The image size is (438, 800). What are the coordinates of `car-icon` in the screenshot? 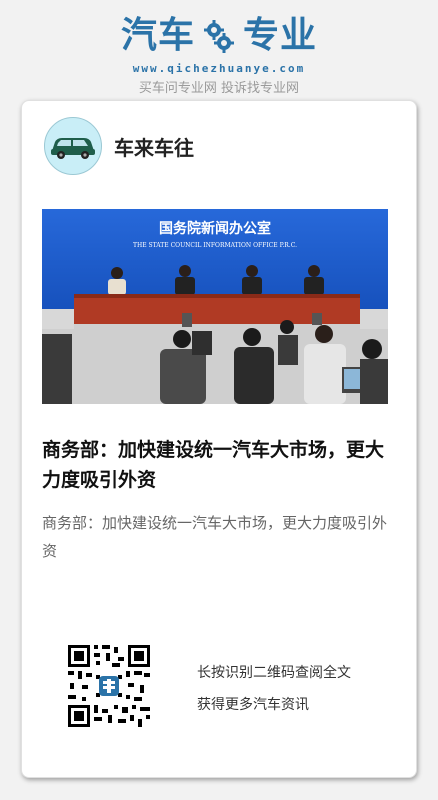 It's located at (73, 148).